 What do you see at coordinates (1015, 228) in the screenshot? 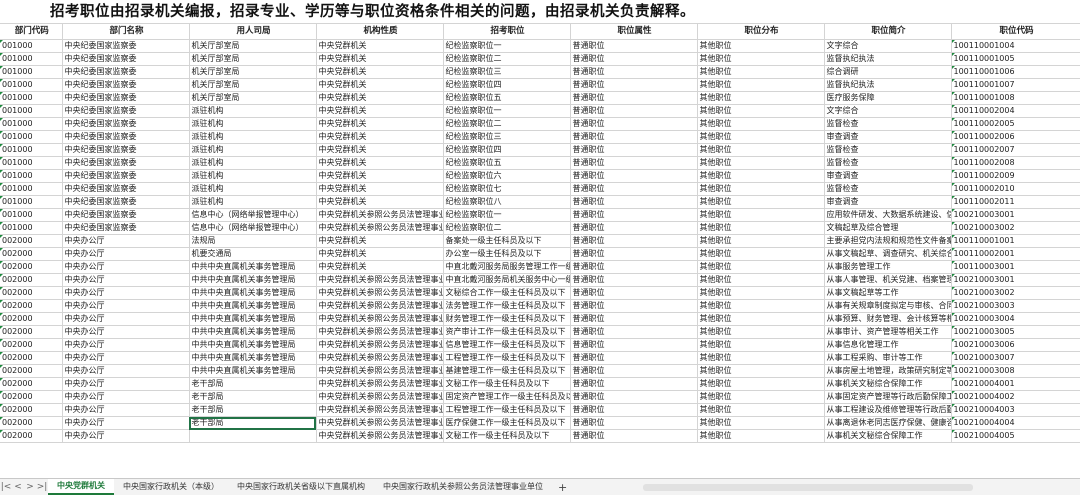
I see `table-cell: 100210003002` at bounding box center [1015, 228].